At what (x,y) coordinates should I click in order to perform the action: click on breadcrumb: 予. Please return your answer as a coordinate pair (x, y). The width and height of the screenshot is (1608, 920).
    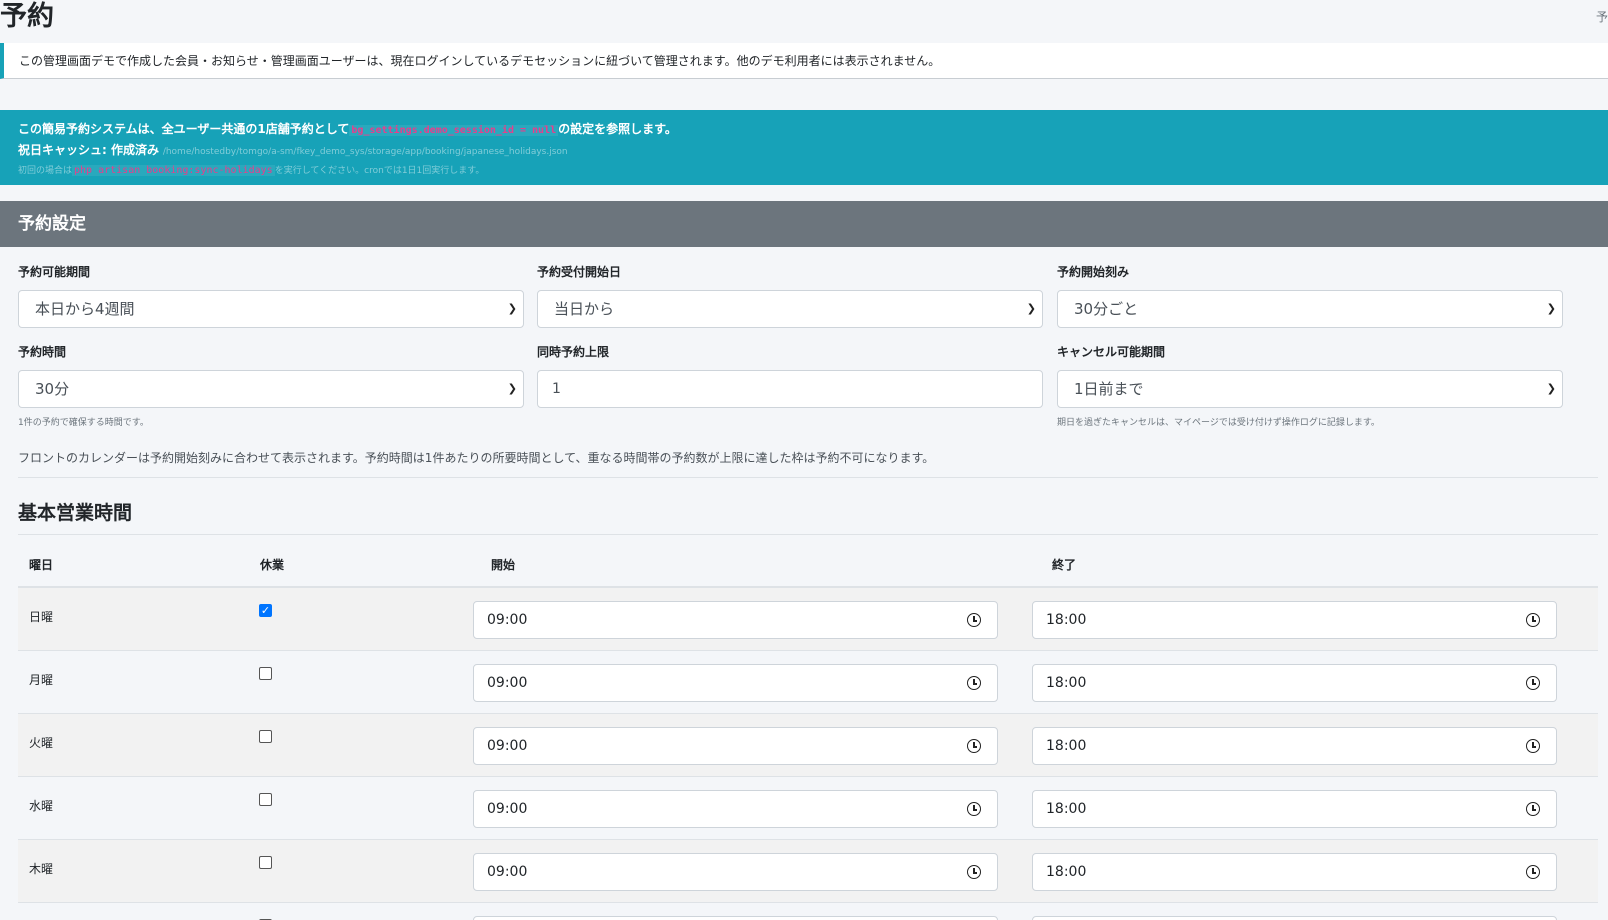
    Looking at the image, I should click on (1602, 16).